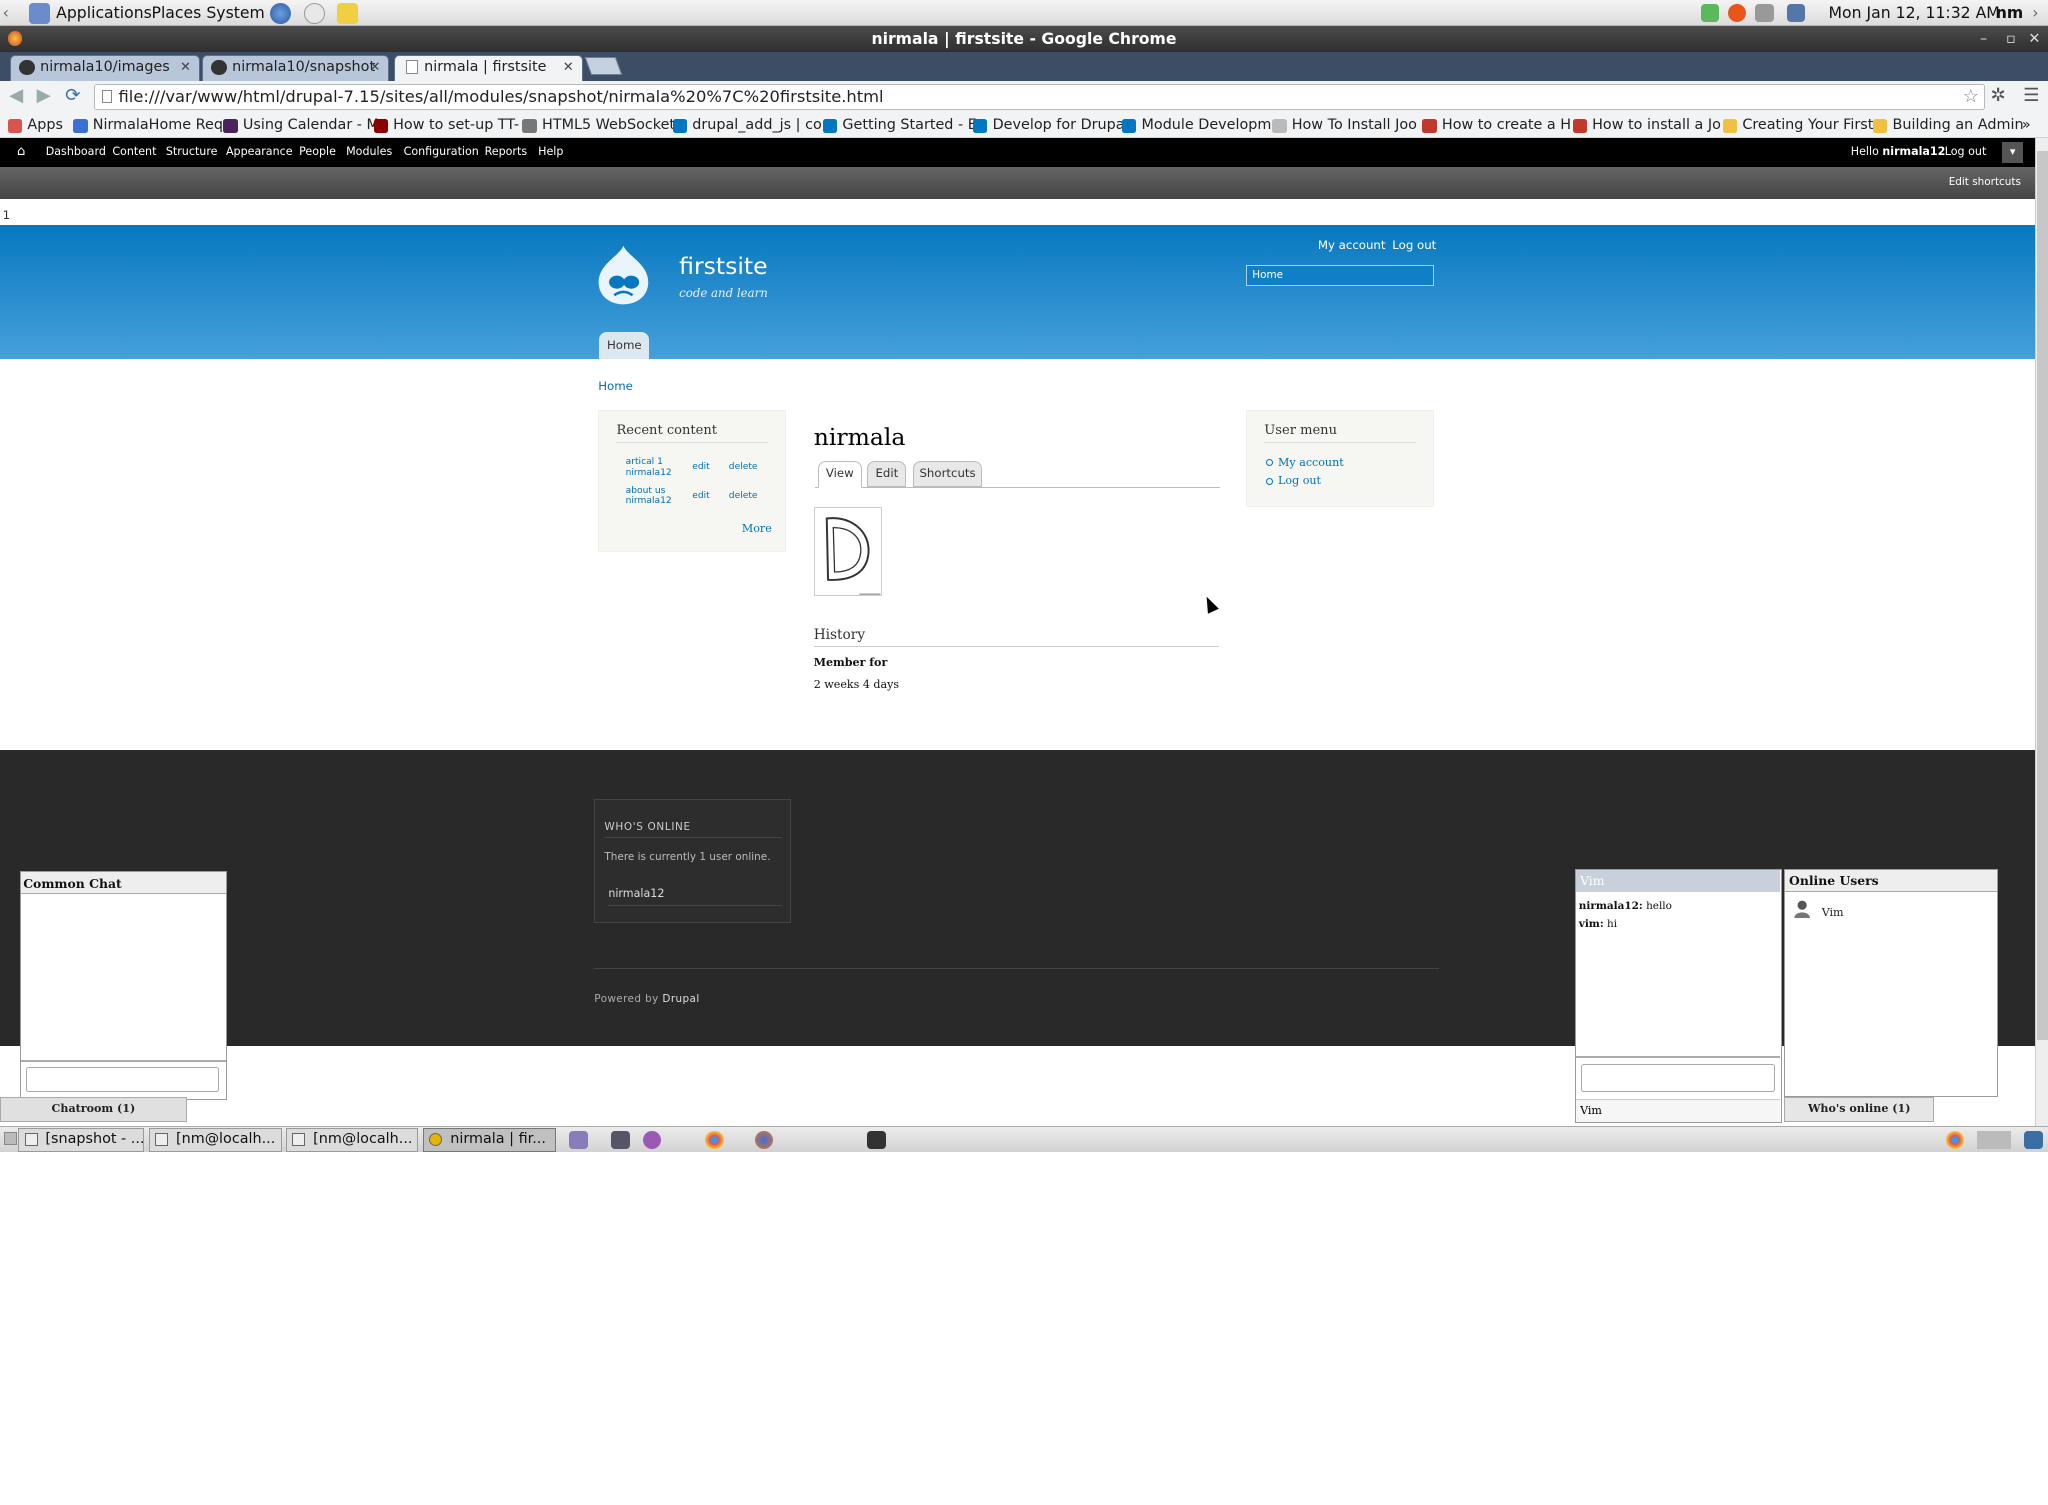  What do you see at coordinates (1049, 125) in the screenshot?
I see `bookmark-item: Develop for Drupa` at bounding box center [1049, 125].